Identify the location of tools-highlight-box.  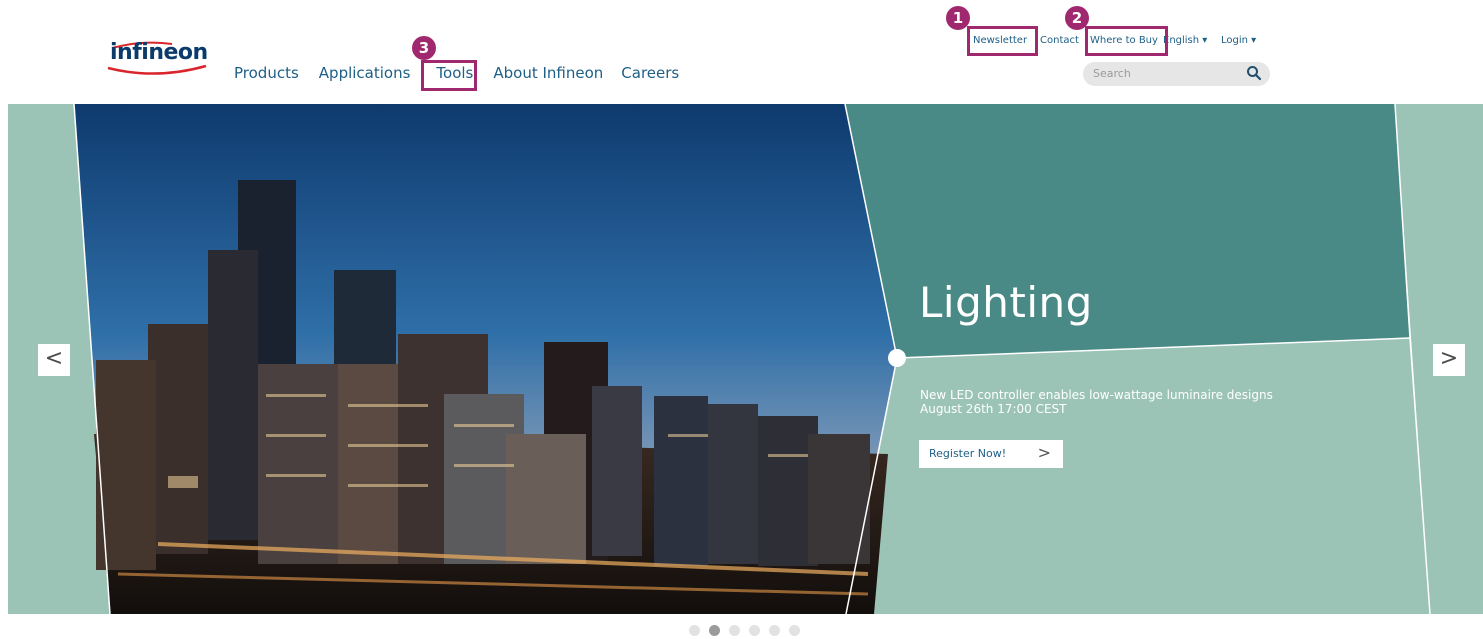
(449, 75).